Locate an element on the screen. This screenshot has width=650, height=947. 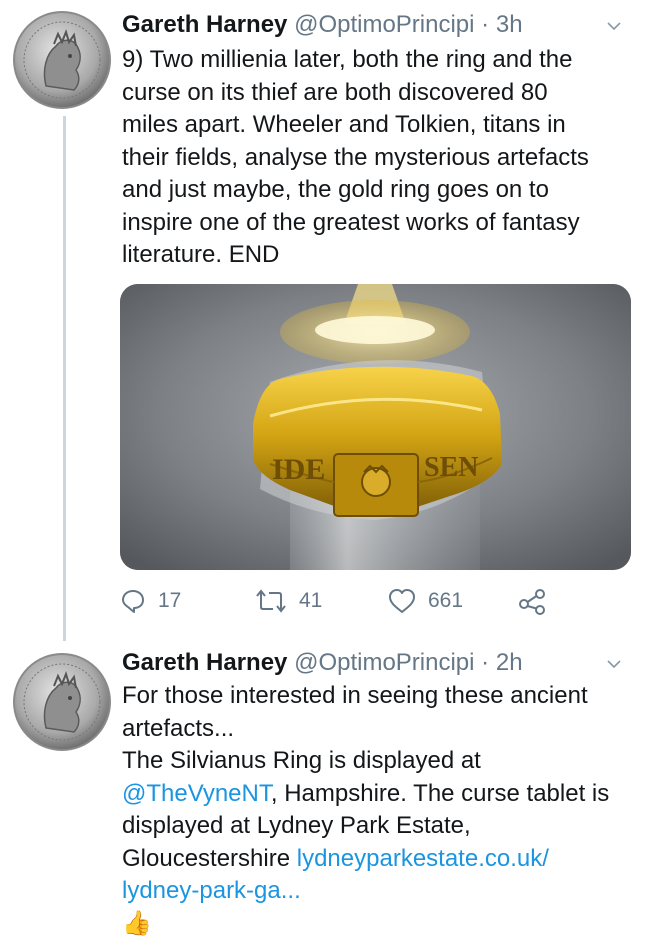
thumbs-up-emoji: 👍 is located at coordinates (137, 923).